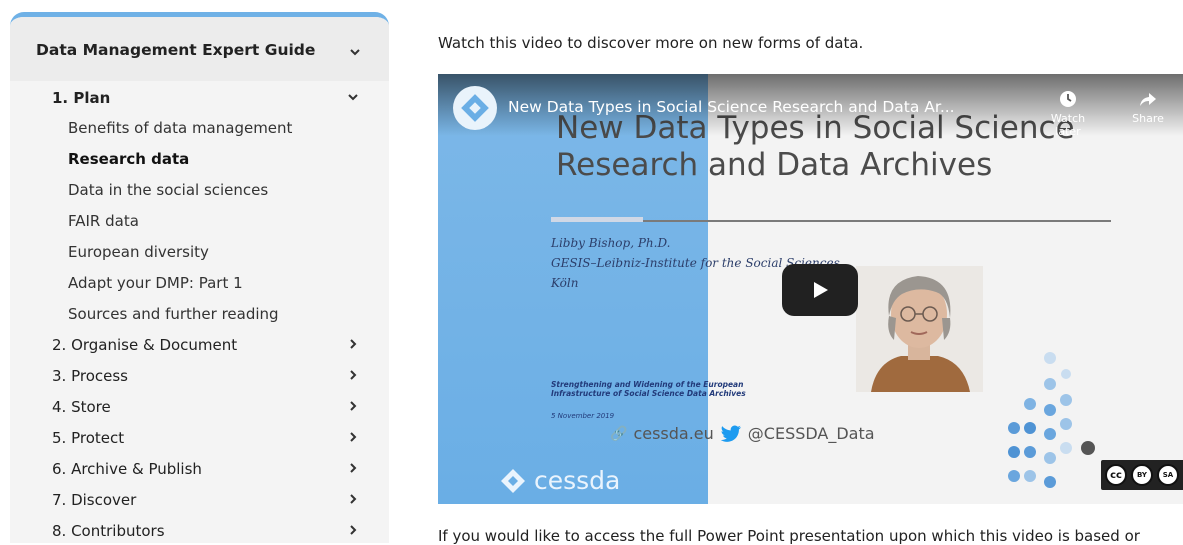 The height and width of the screenshot is (545, 1183). I want to click on item-label: European diversity, so click(138, 252).